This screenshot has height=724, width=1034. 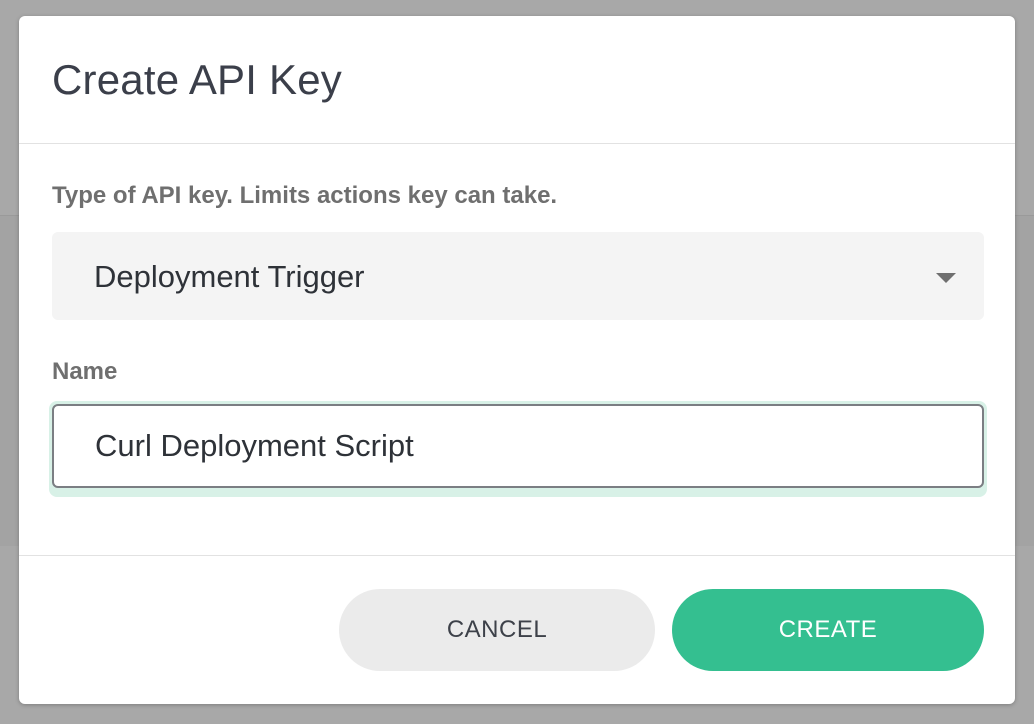 I want to click on create-button: CREATE, so click(x=828, y=630).